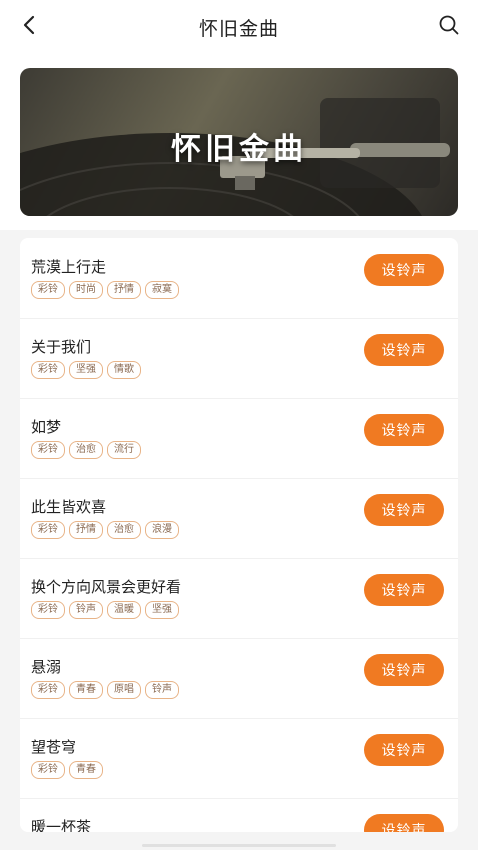  Describe the element at coordinates (86, 290) in the screenshot. I see `song-tag: 时尚` at that location.